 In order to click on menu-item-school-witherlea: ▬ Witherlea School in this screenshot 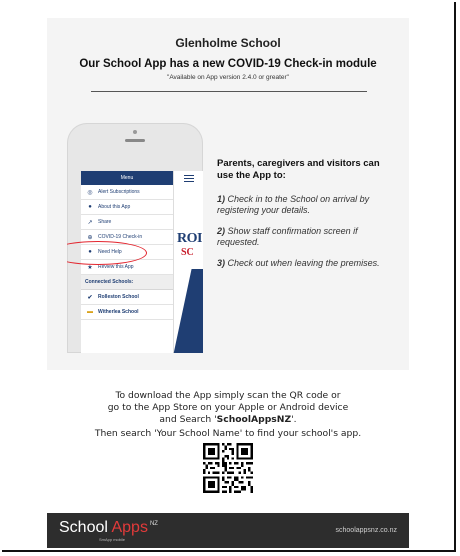, I will do `click(127, 312)`.